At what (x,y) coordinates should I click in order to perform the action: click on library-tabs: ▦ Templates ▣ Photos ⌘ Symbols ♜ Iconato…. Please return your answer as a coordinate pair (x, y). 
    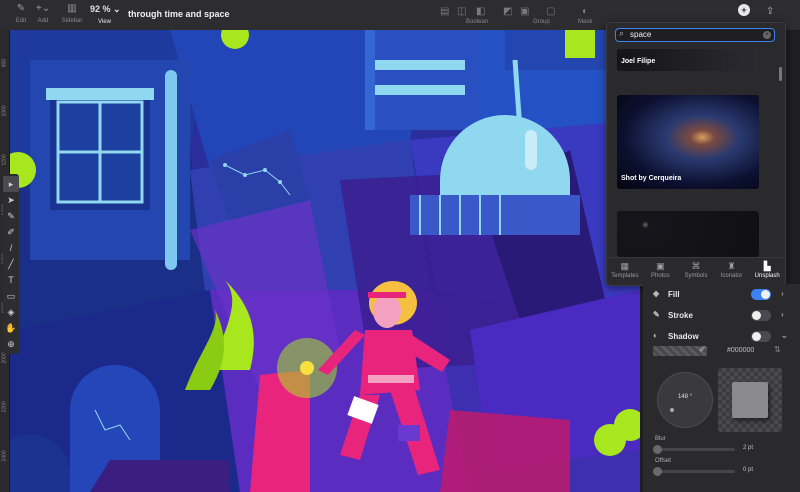
    Looking at the image, I should click on (696, 271).